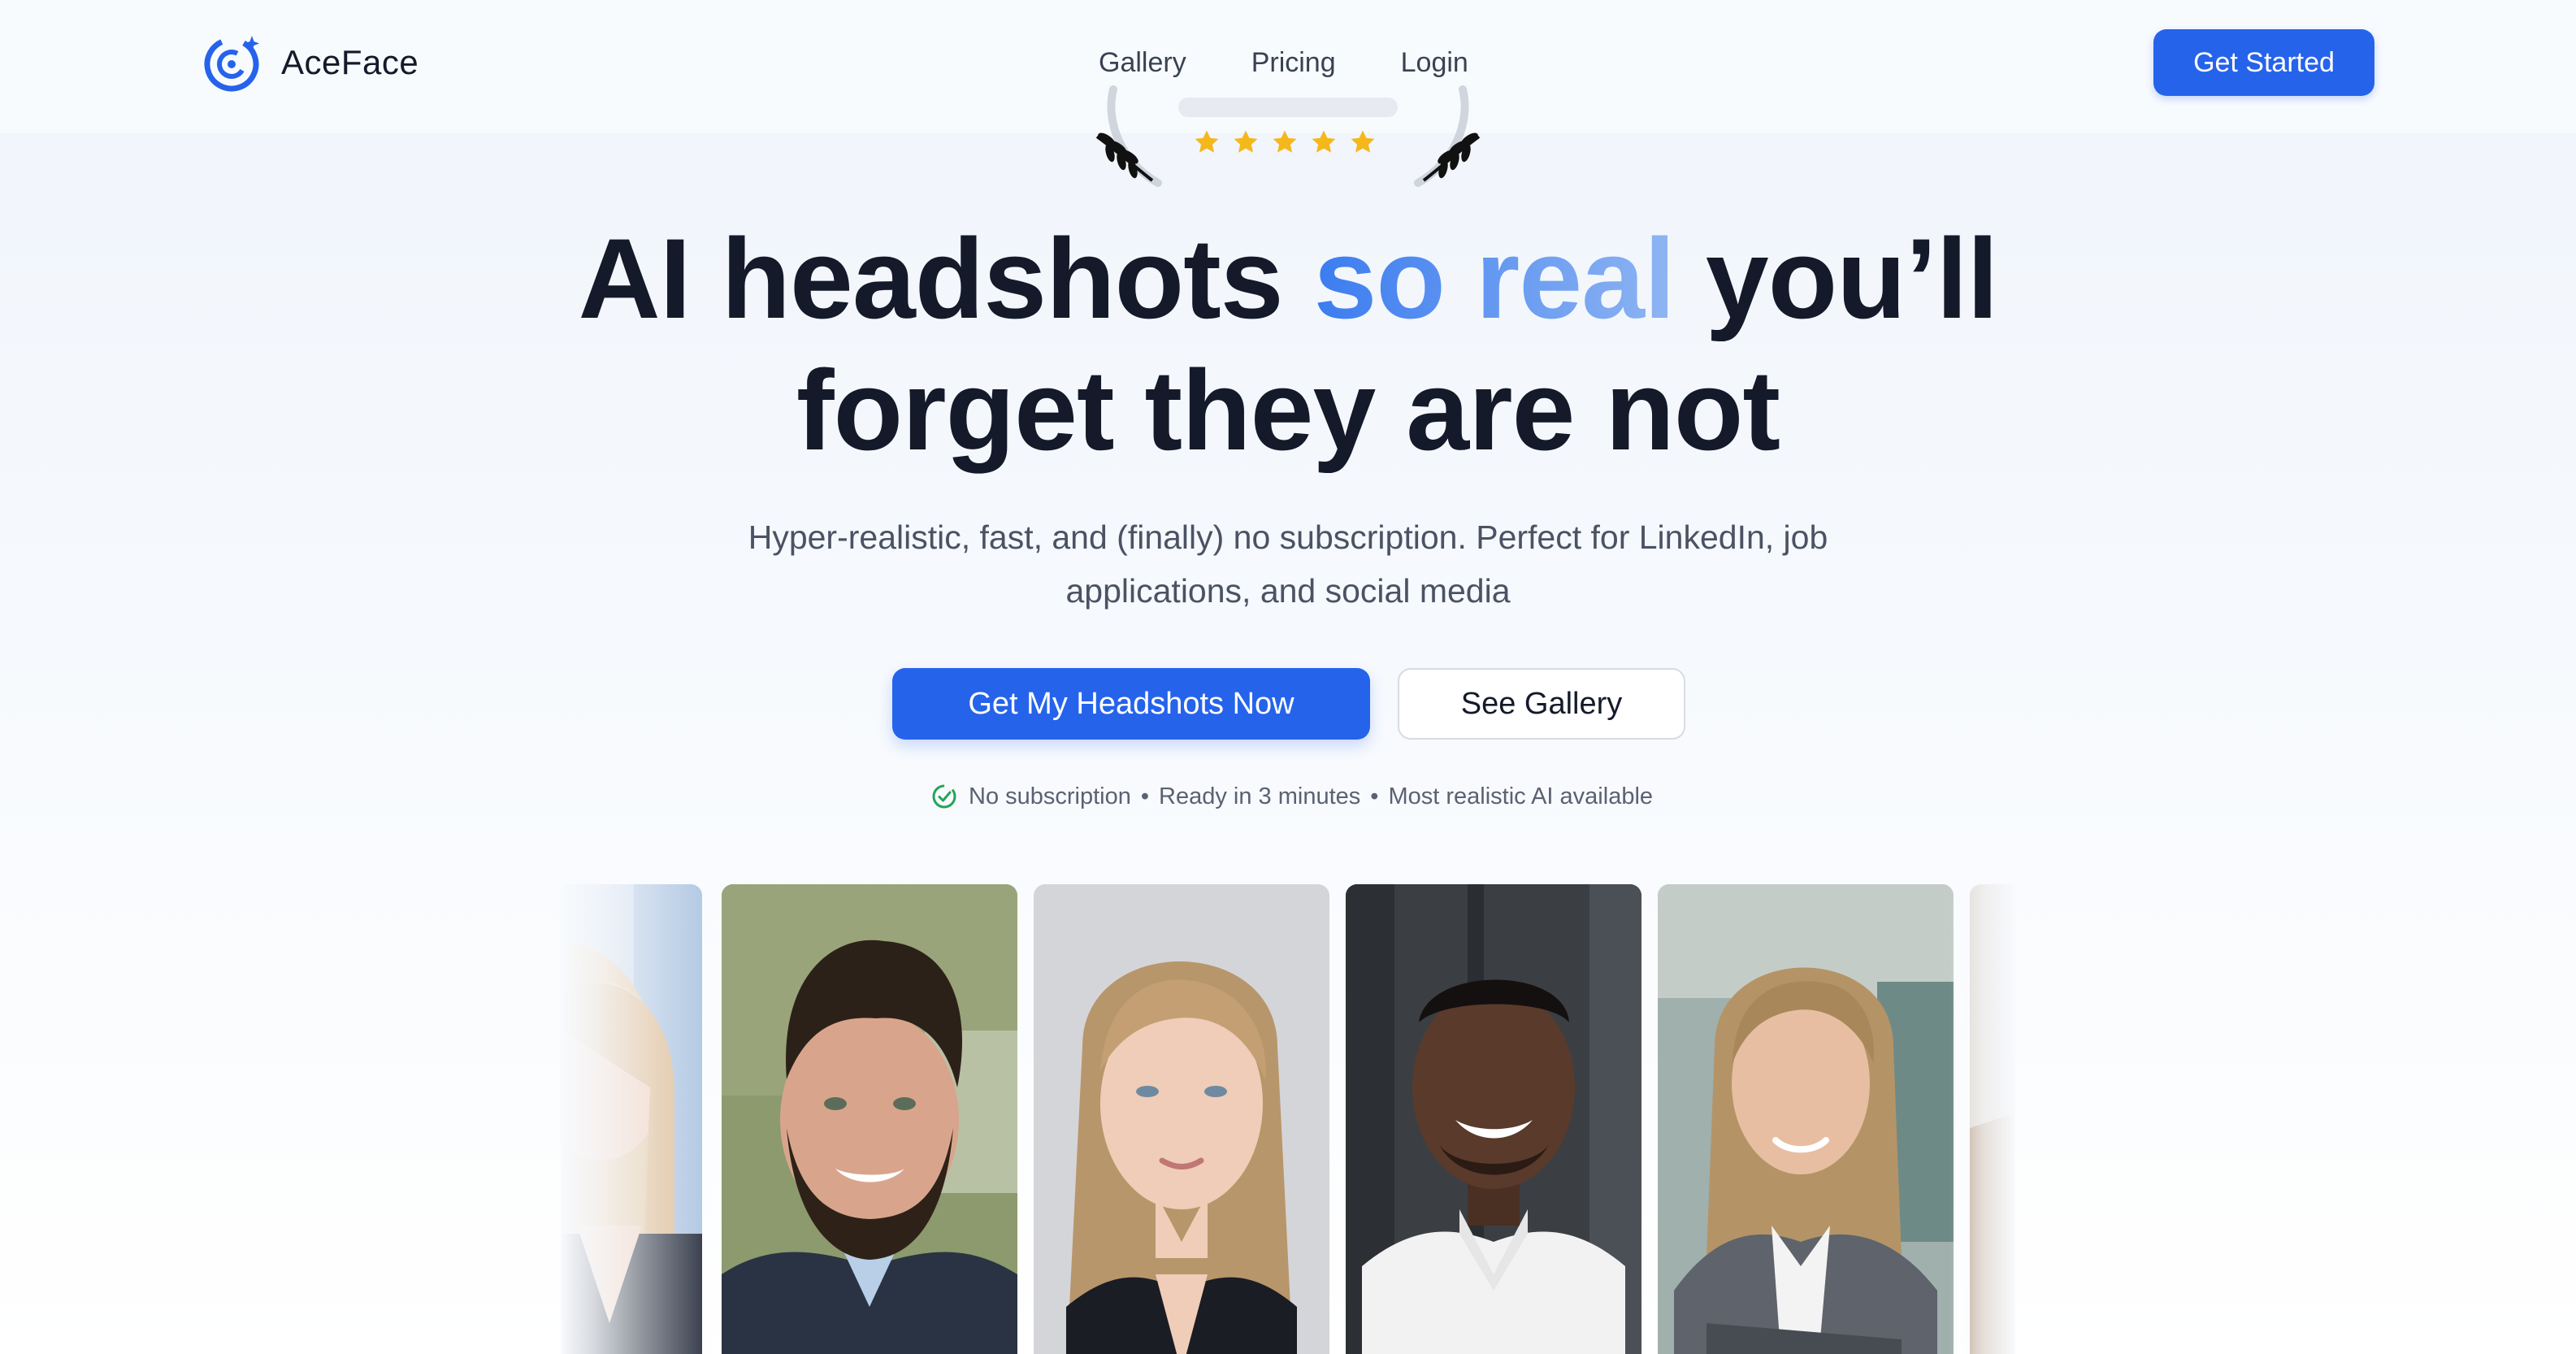 The height and width of the screenshot is (1354, 2576). I want to click on headshot-man-beard-image, so click(869, 1119).